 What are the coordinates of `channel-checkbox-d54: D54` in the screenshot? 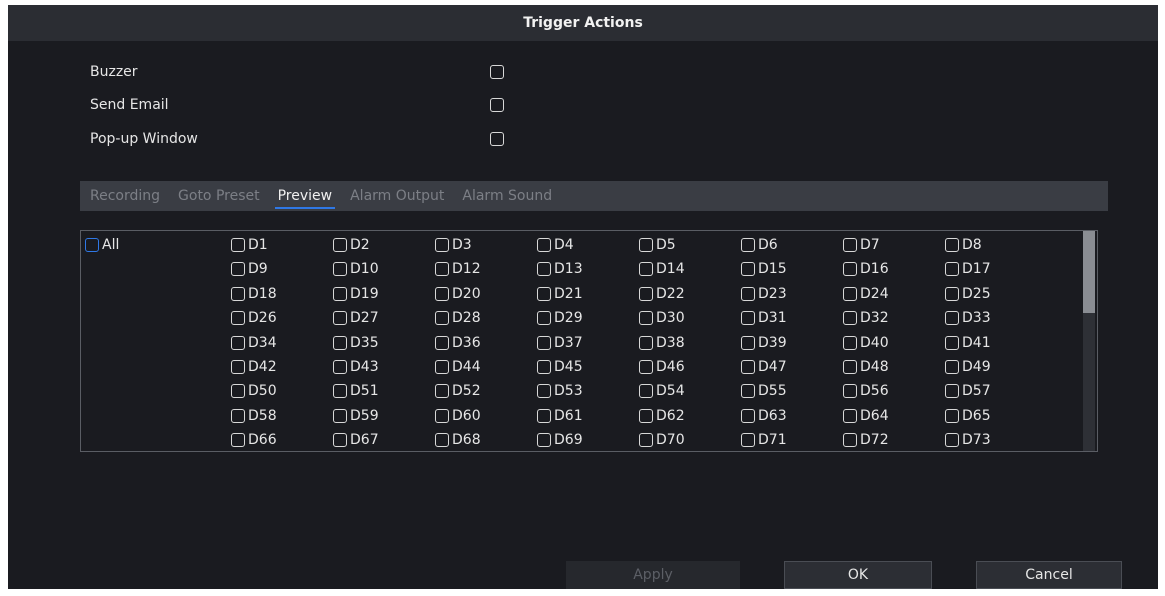 It's located at (662, 391).